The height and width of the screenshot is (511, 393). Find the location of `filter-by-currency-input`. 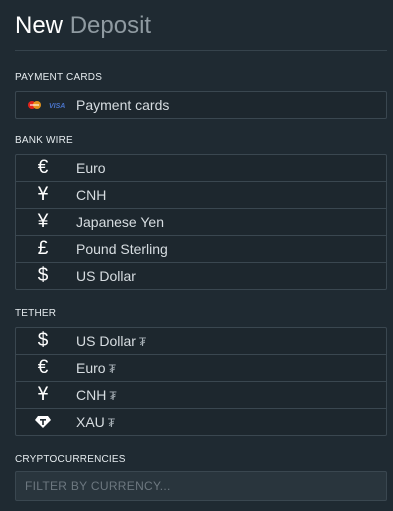

filter-by-currency-input is located at coordinates (201, 486).